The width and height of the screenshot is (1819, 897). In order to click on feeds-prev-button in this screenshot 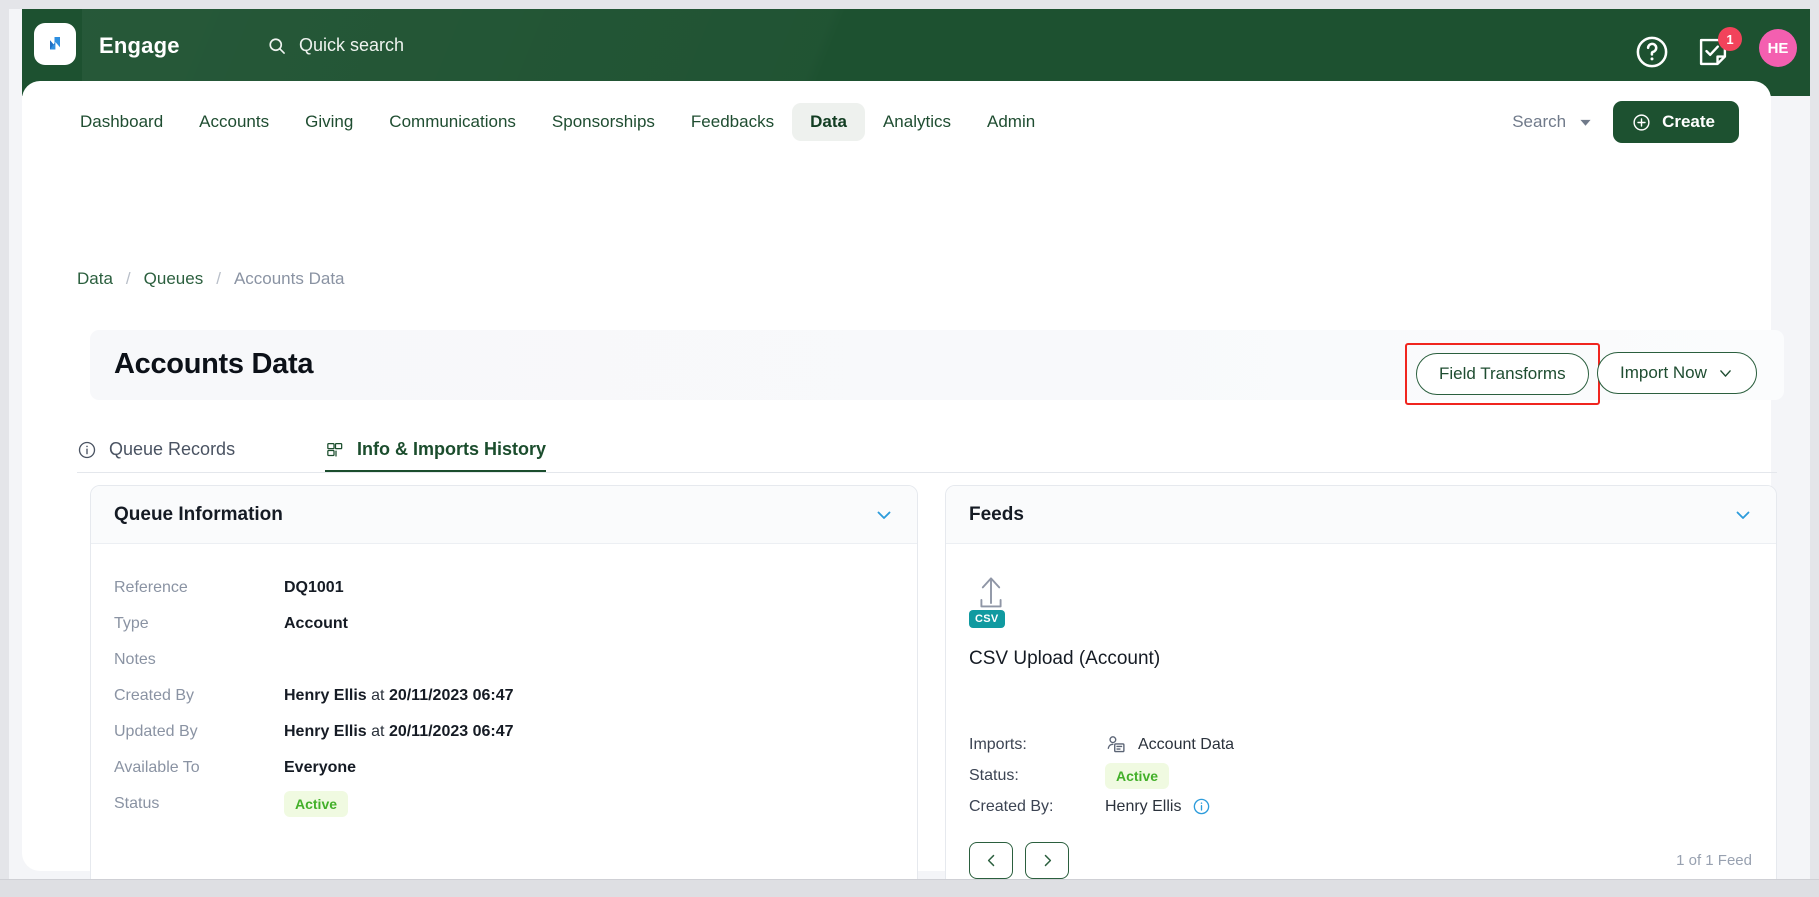, I will do `click(991, 860)`.